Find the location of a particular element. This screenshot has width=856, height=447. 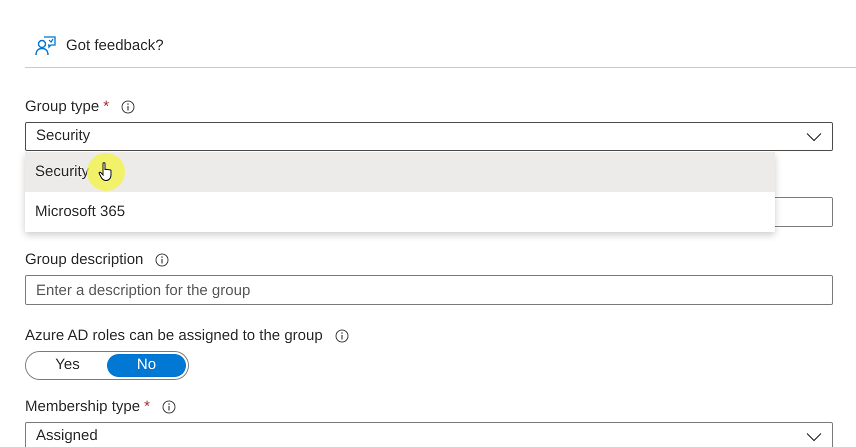

field-label: Group description is located at coordinates (84, 260).